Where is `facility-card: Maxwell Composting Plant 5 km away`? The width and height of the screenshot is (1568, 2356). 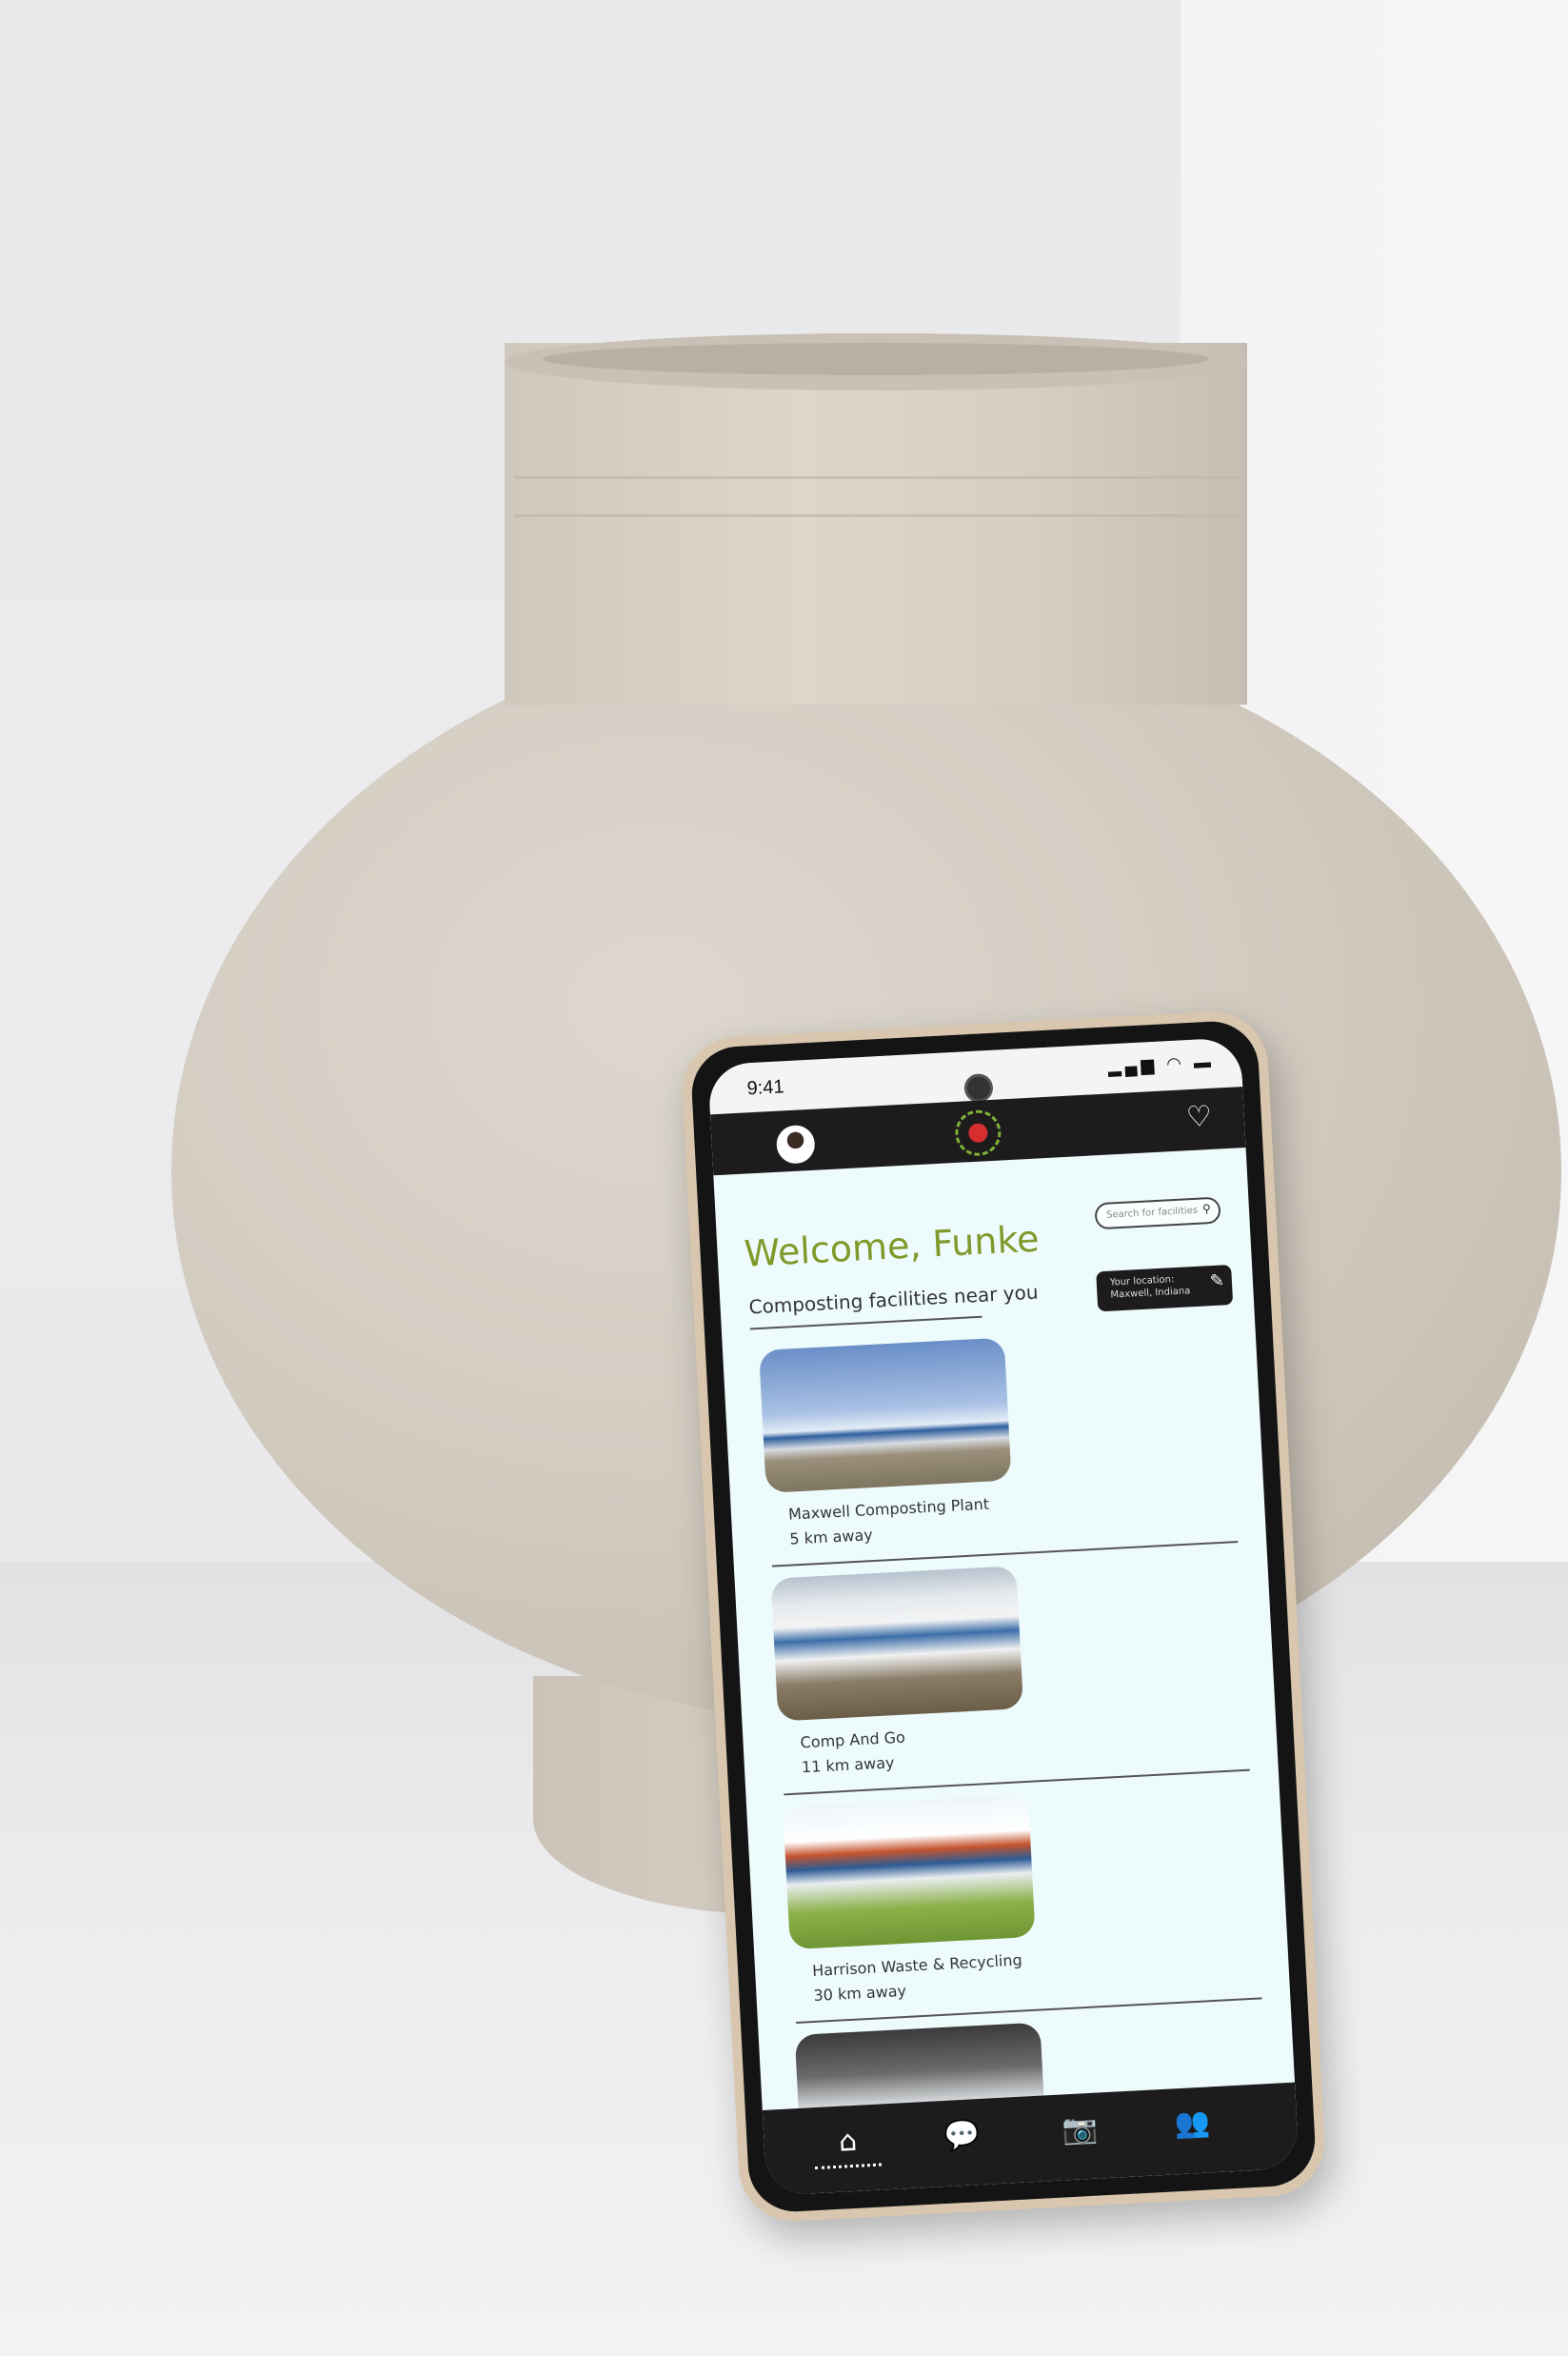
facility-card: Maxwell Composting Plant 5 km away is located at coordinates (995, 1446).